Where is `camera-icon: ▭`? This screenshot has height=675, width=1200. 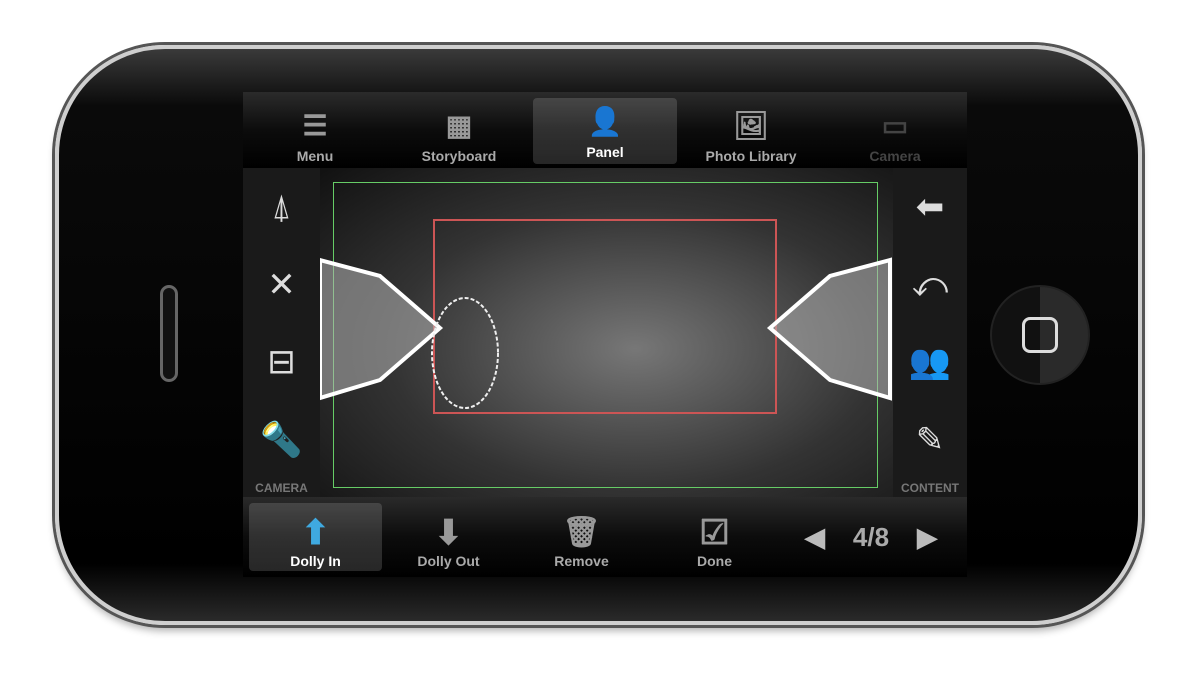
camera-icon: ▭ is located at coordinates (895, 125).